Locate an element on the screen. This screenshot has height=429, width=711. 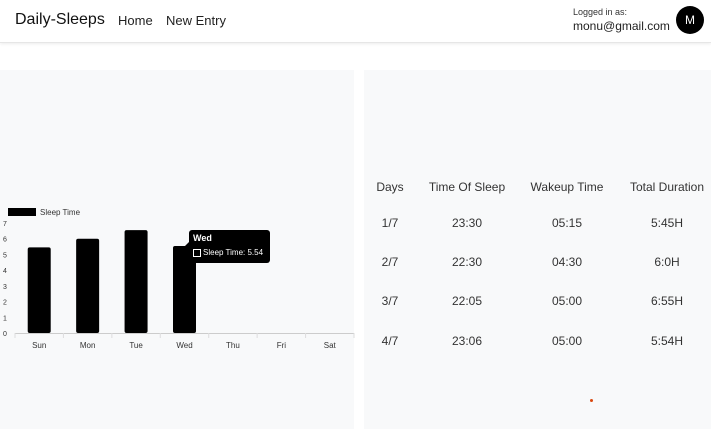
loading-dot is located at coordinates (591, 400).